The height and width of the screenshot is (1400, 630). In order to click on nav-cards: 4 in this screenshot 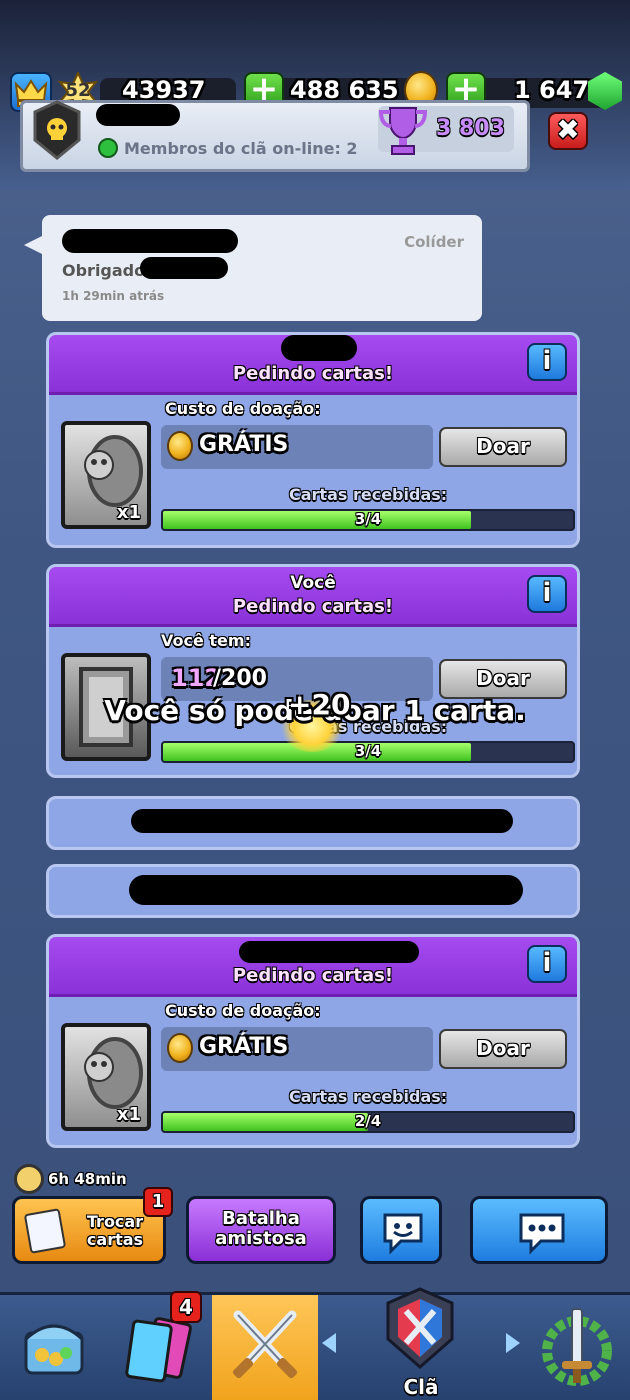, I will do `click(157, 1345)`.